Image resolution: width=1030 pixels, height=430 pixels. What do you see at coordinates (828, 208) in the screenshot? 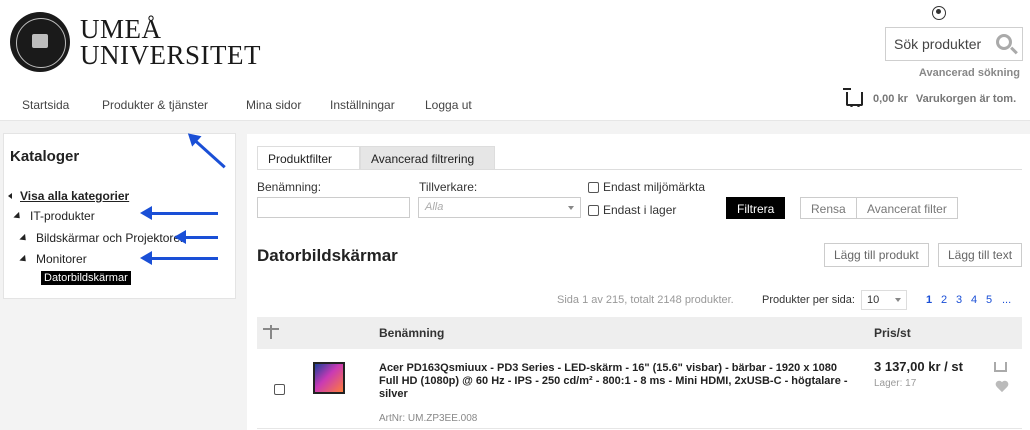
I see `clear-button: Rensa` at bounding box center [828, 208].